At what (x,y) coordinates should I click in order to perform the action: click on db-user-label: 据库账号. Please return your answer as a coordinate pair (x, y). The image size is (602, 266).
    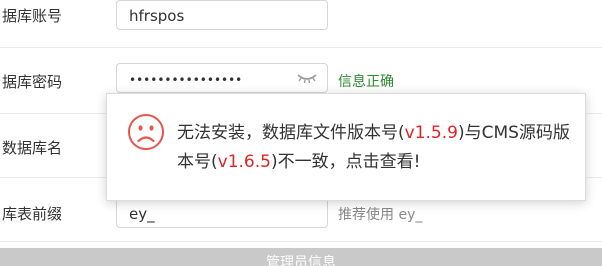
    Looking at the image, I should click on (32, 16).